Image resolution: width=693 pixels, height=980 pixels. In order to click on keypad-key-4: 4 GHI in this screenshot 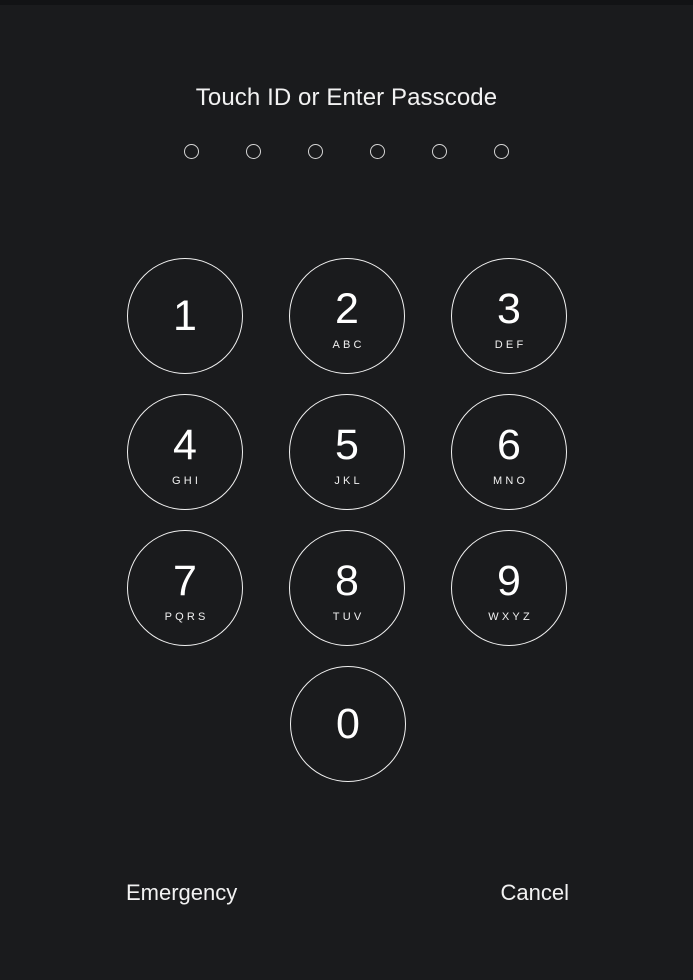, I will do `click(185, 452)`.